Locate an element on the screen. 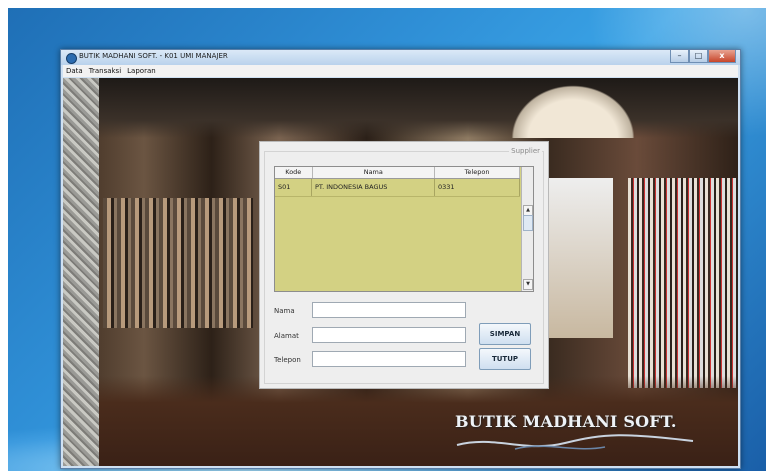 The height and width of the screenshot is (471, 766). window-controls: – □ x is located at coordinates (703, 56).